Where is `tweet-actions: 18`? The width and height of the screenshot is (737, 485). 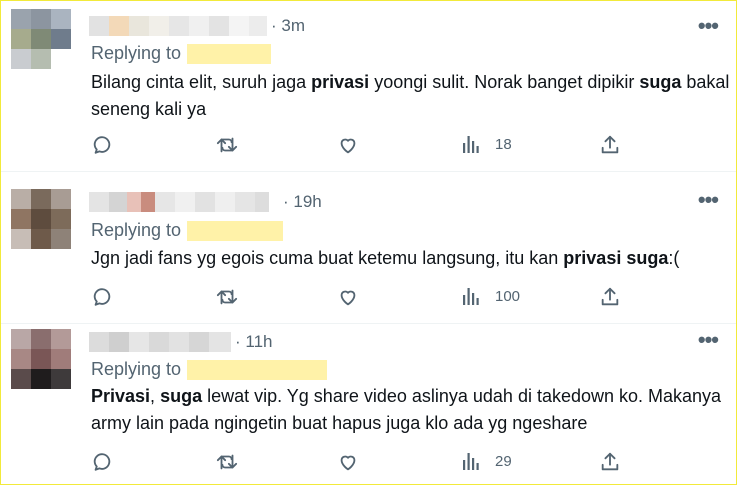
tweet-actions: 18 is located at coordinates (361, 146).